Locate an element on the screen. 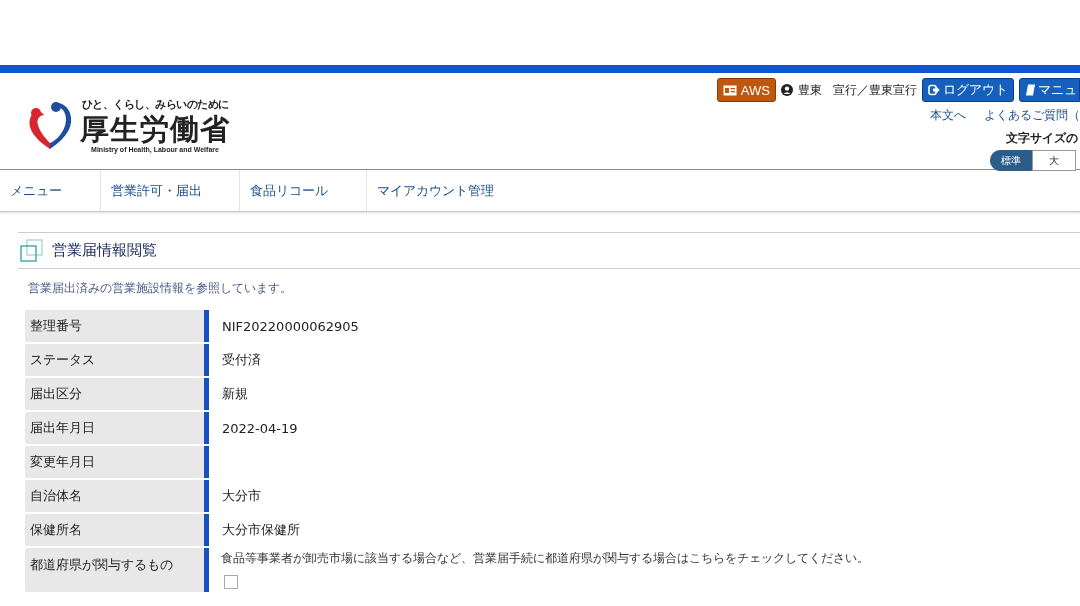 This screenshot has height=606, width=1080. header-link: 本文へ is located at coordinates (948, 115).